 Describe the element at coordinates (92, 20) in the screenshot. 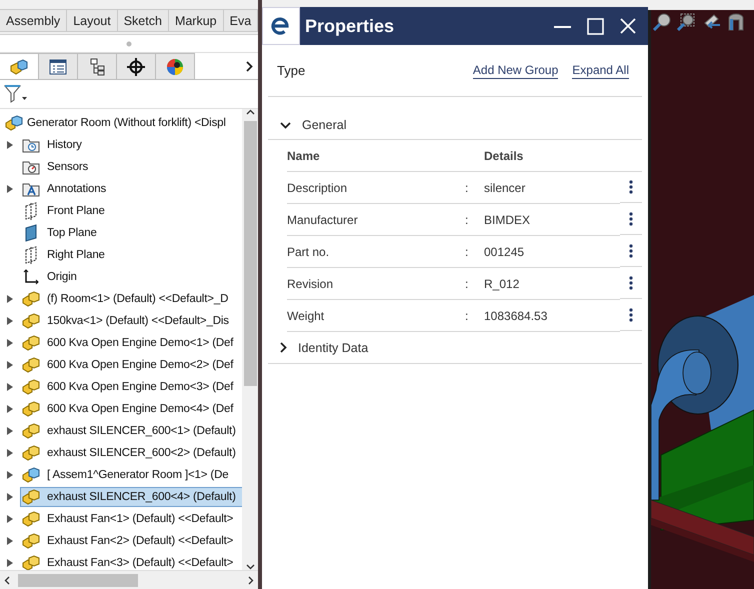

I see `ribbon-tab: Layout` at that location.